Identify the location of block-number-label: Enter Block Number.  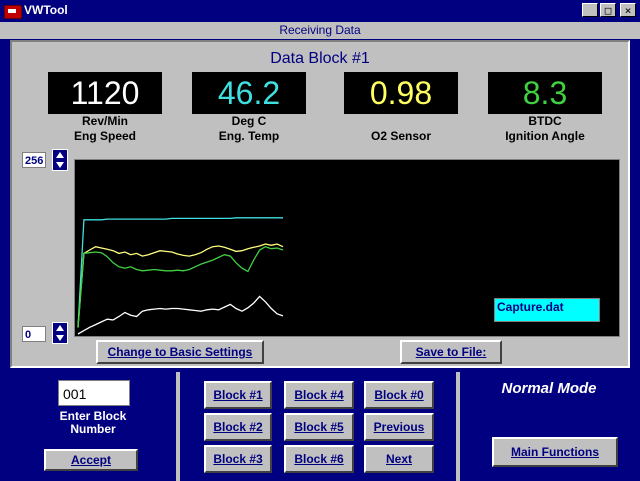
(93, 423).